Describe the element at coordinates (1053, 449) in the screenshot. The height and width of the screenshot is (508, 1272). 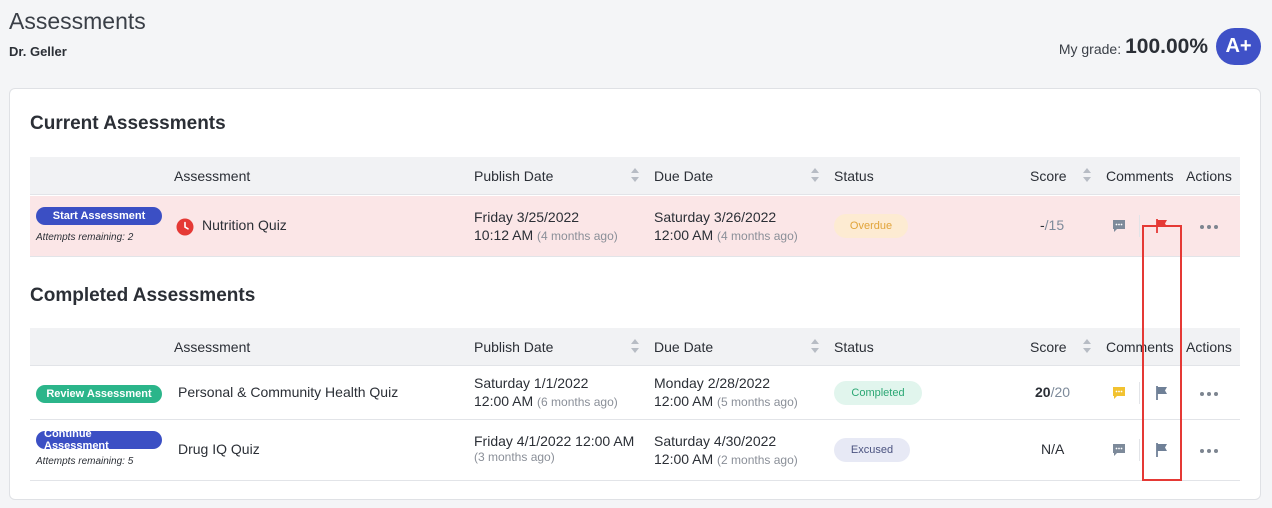
I see `score: N/A` at that location.